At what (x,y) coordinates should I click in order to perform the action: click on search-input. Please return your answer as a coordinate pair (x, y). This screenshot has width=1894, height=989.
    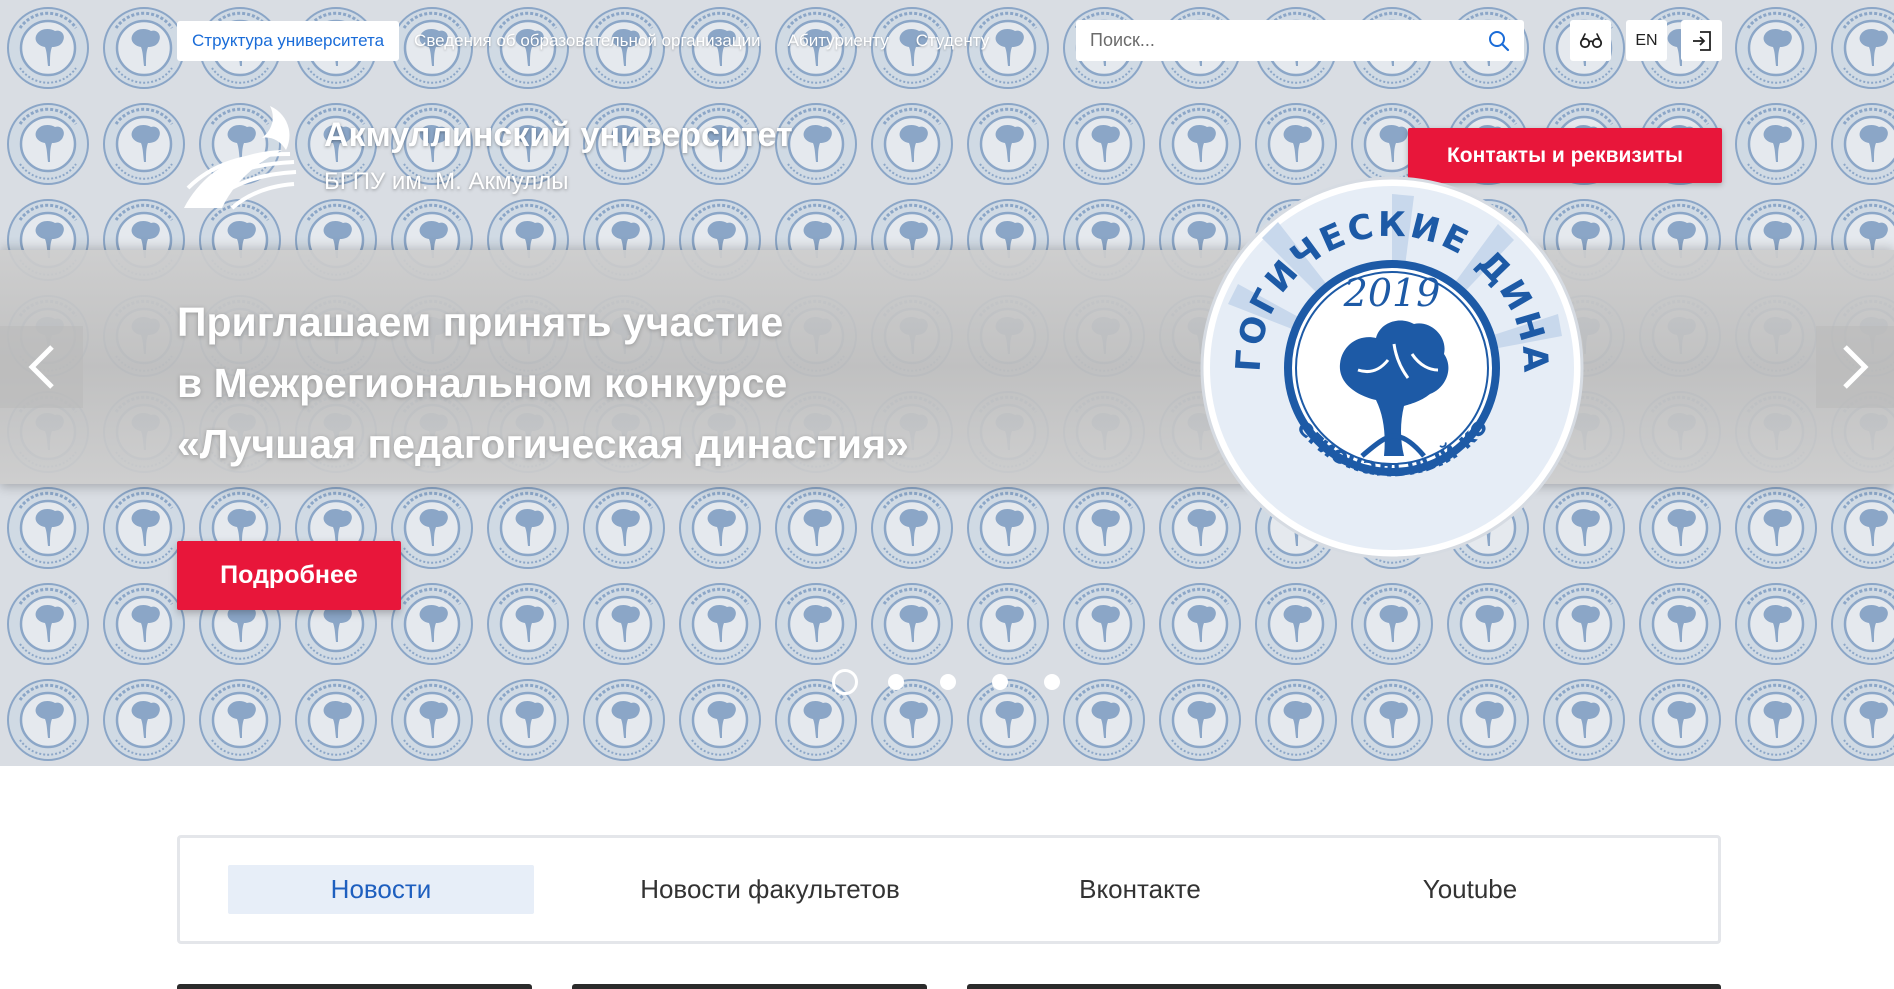
    Looking at the image, I should click on (1289, 40).